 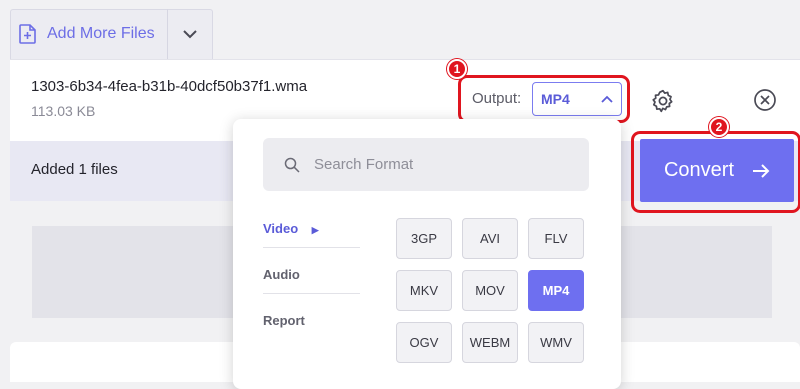 What do you see at coordinates (424, 290) in the screenshot?
I see `format-option-mkv: MKV` at bounding box center [424, 290].